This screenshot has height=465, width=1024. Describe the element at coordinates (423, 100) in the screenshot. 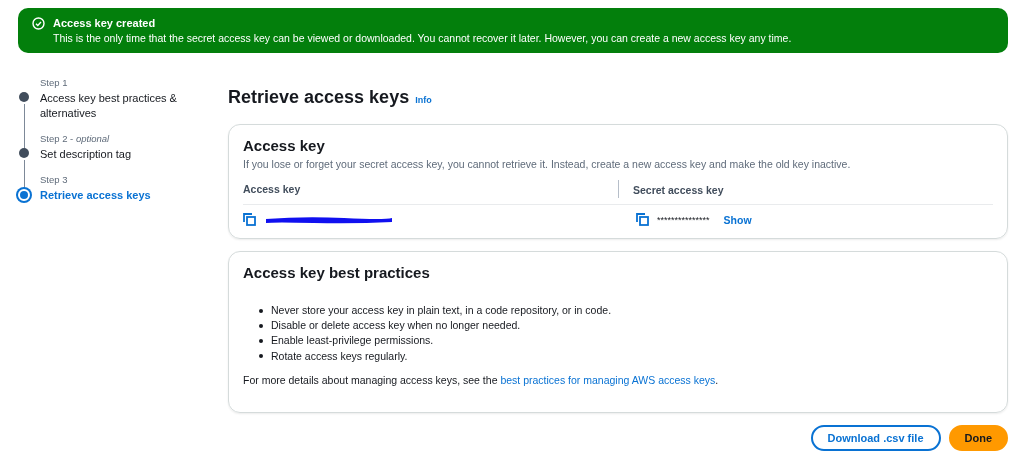

I see `info-link: Info` at that location.